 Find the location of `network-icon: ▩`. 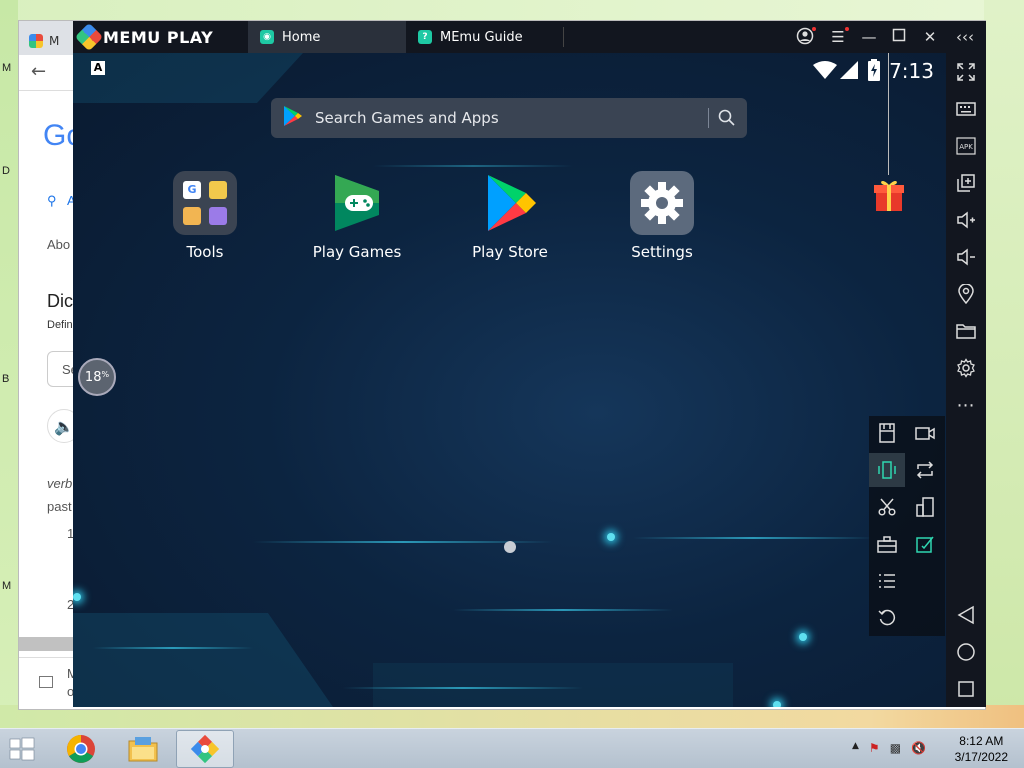

network-icon: ▩ is located at coordinates (895, 748).